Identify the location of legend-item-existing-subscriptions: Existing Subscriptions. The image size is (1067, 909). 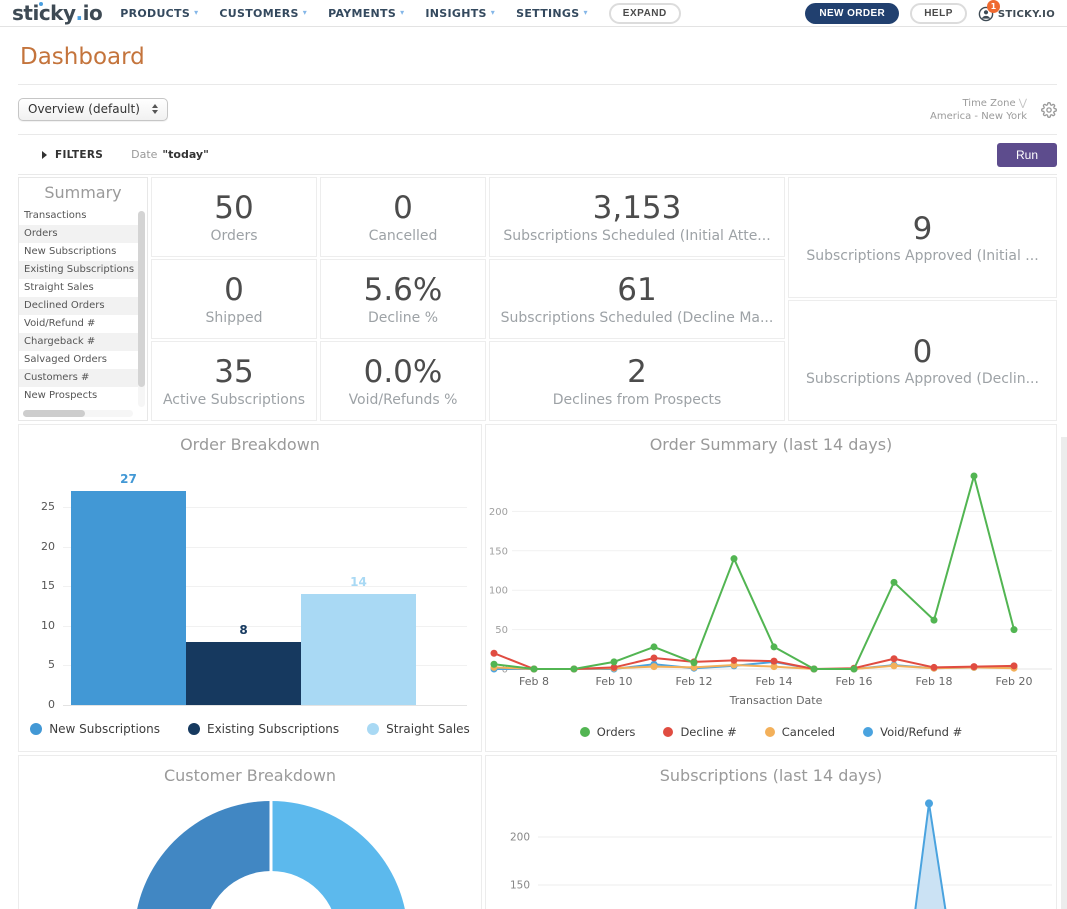
(263, 729).